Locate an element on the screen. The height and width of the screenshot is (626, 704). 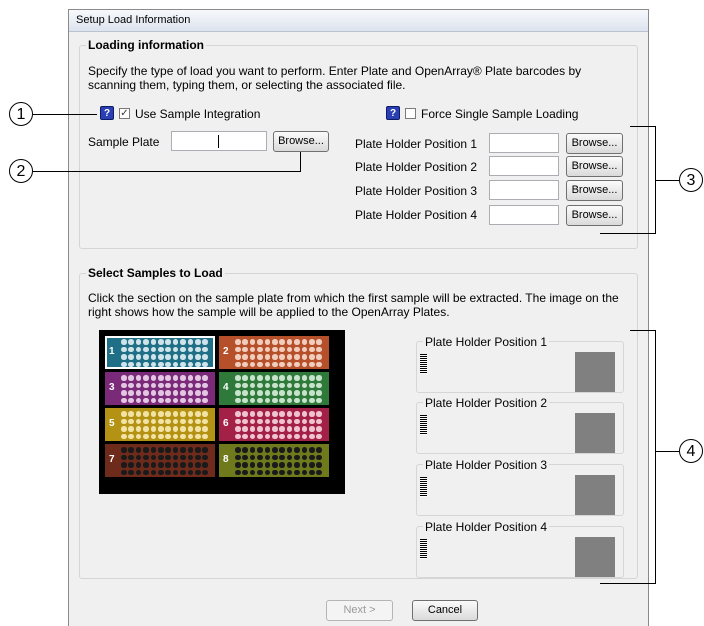
plate-section-4: 4 is located at coordinates (274, 388).